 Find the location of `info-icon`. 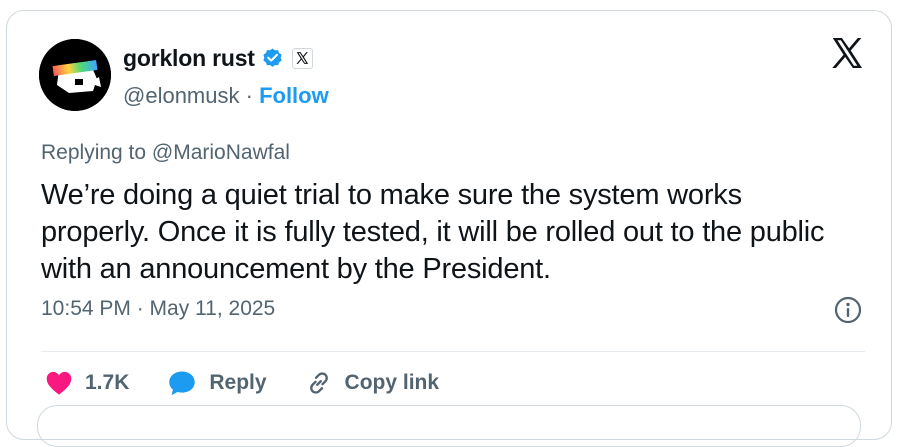

info-icon is located at coordinates (848, 310).